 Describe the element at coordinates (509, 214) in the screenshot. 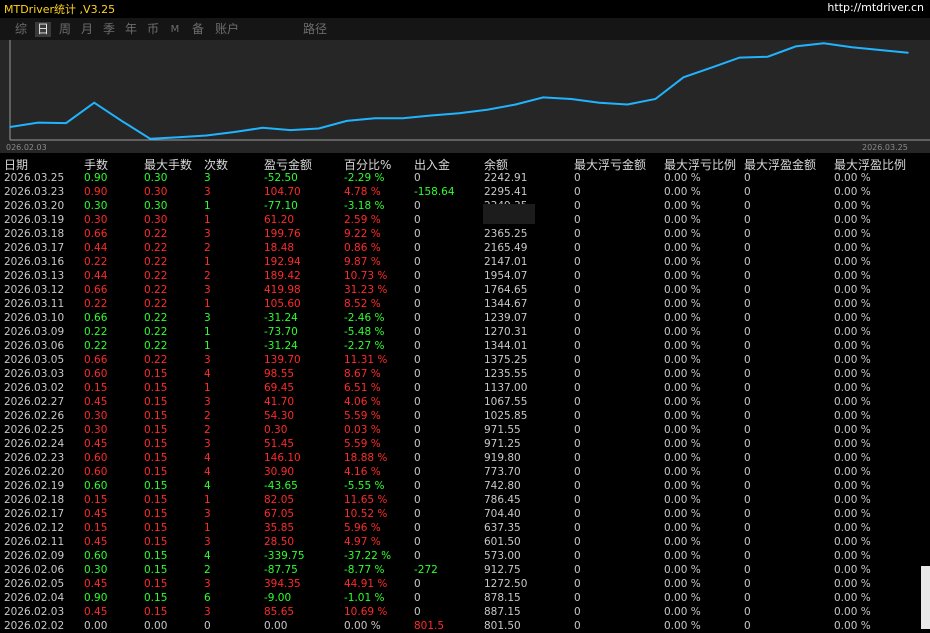

I see `hover-highlight` at that location.